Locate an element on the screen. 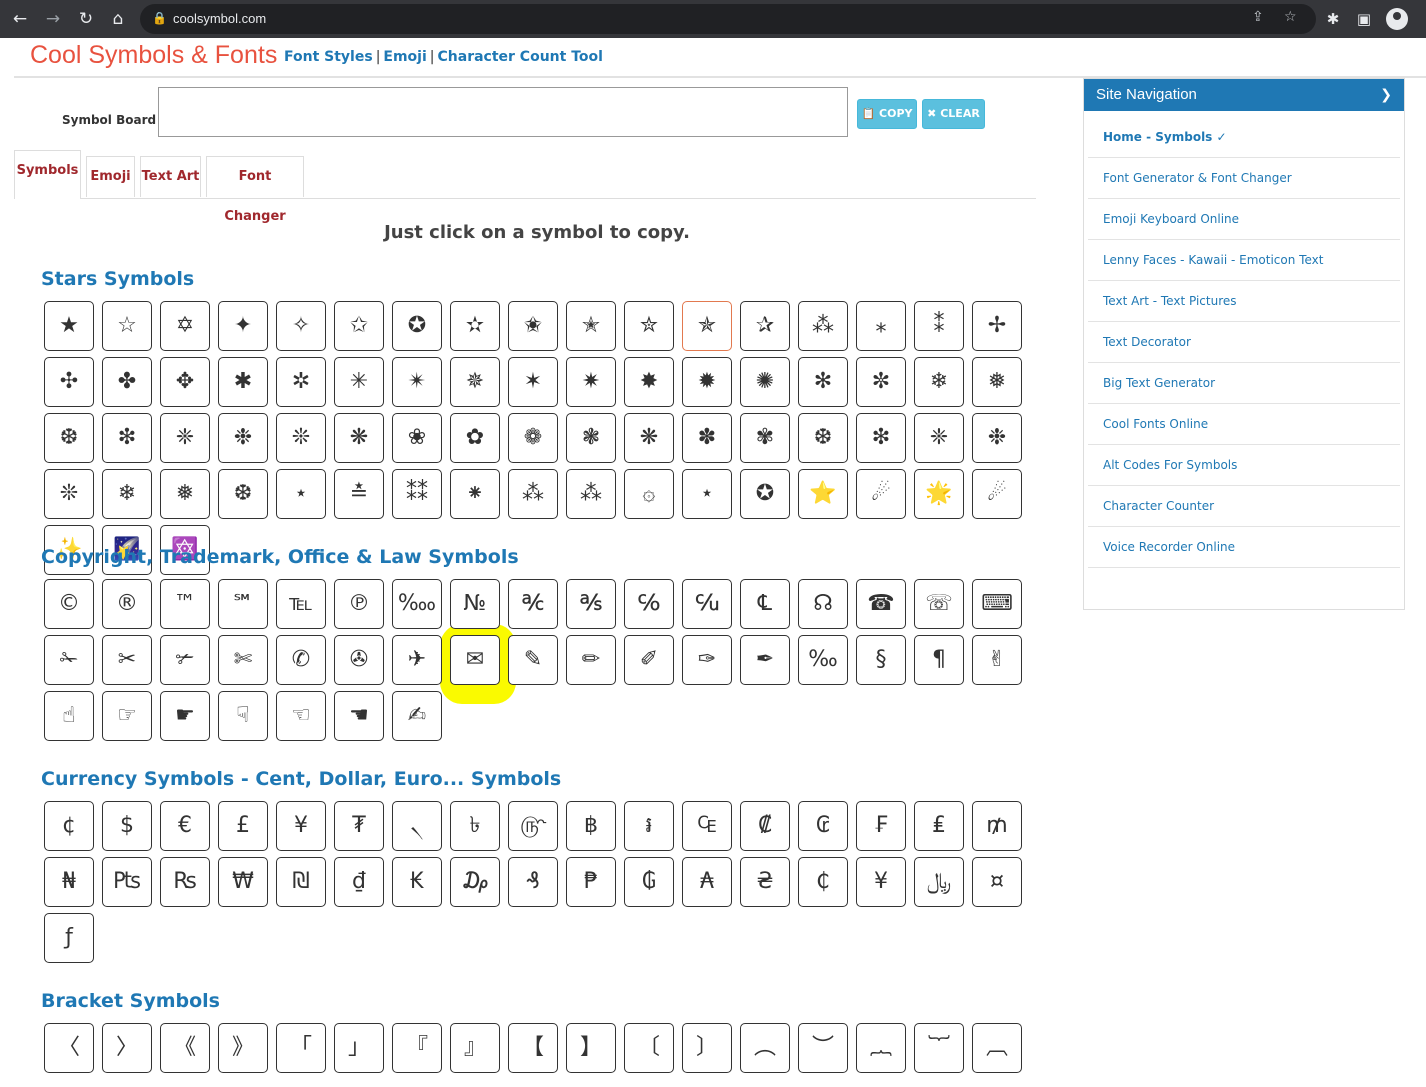  currency-symbol-cell: ฿ is located at coordinates (591, 826).